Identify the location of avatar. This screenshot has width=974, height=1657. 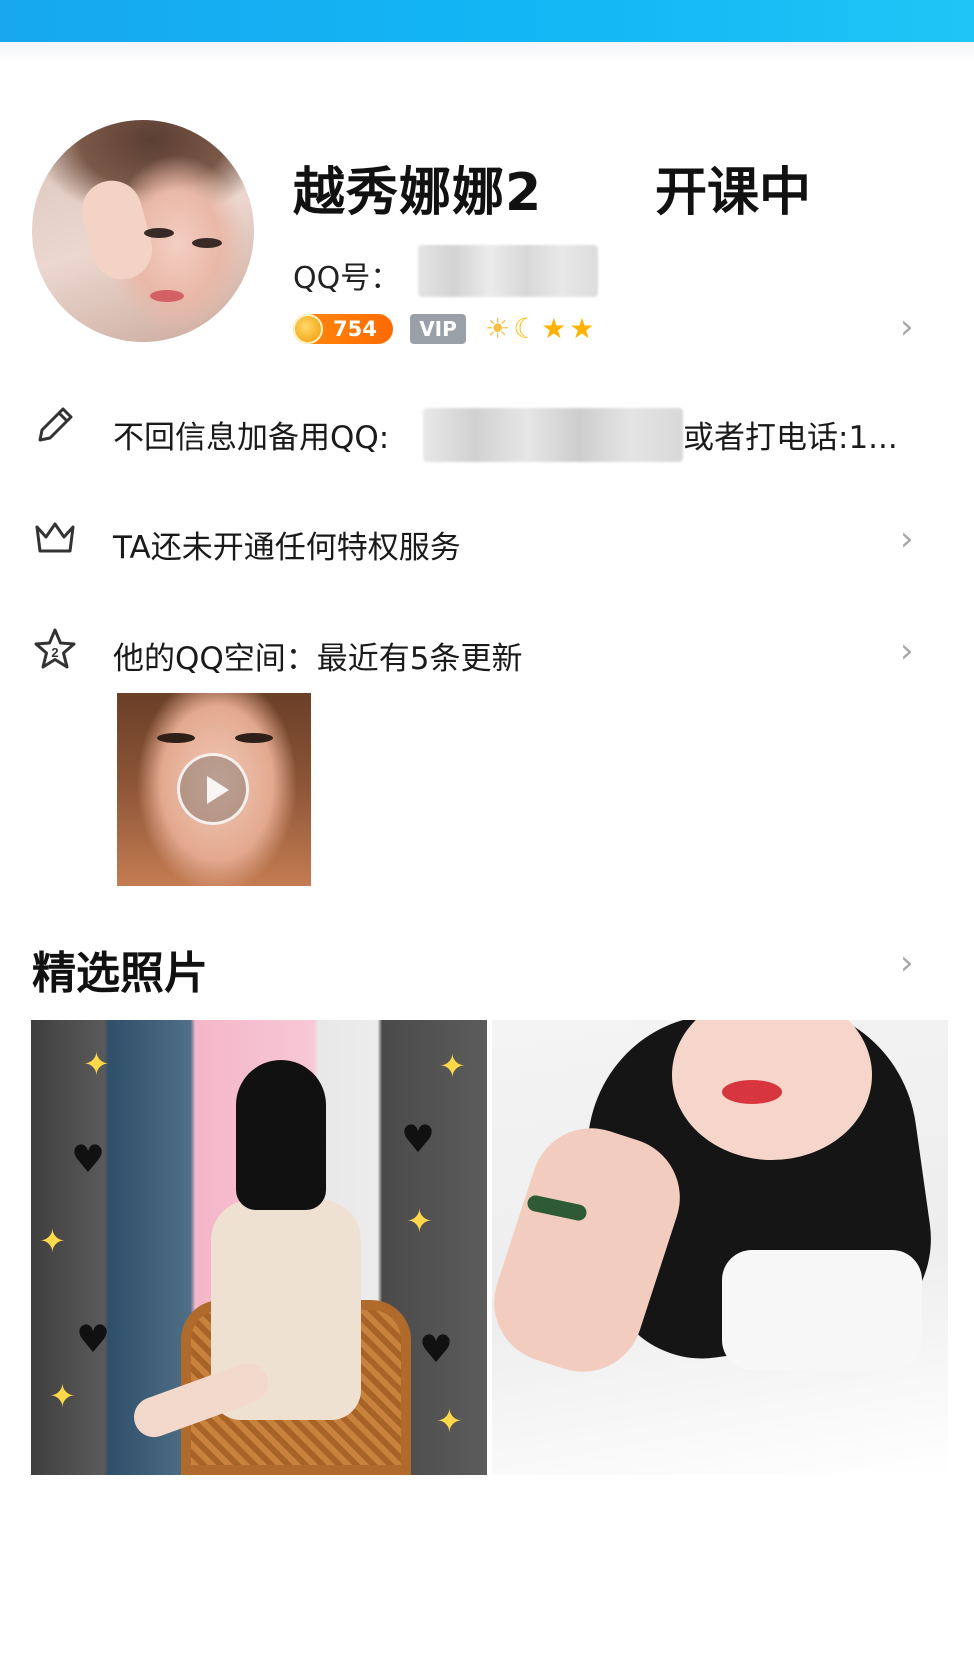
(143, 231).